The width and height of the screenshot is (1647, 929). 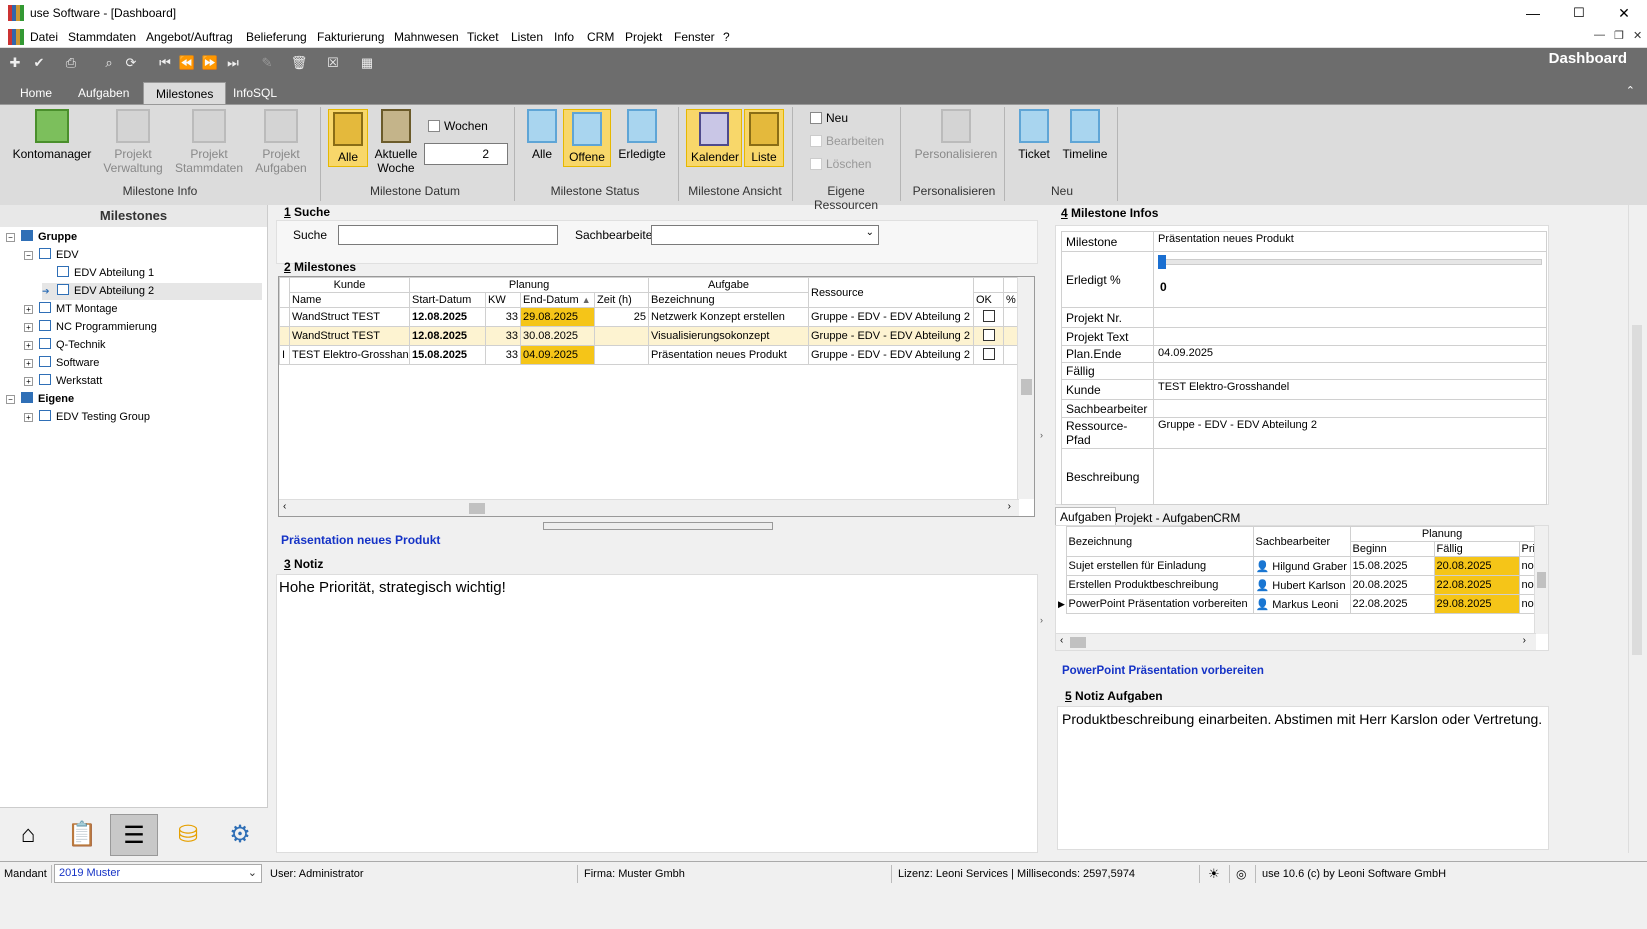 What do you see at coordinates (210, 63) in the screenshot?
I see `next-record-icon: ⏩` at bounding box center [210, 63].